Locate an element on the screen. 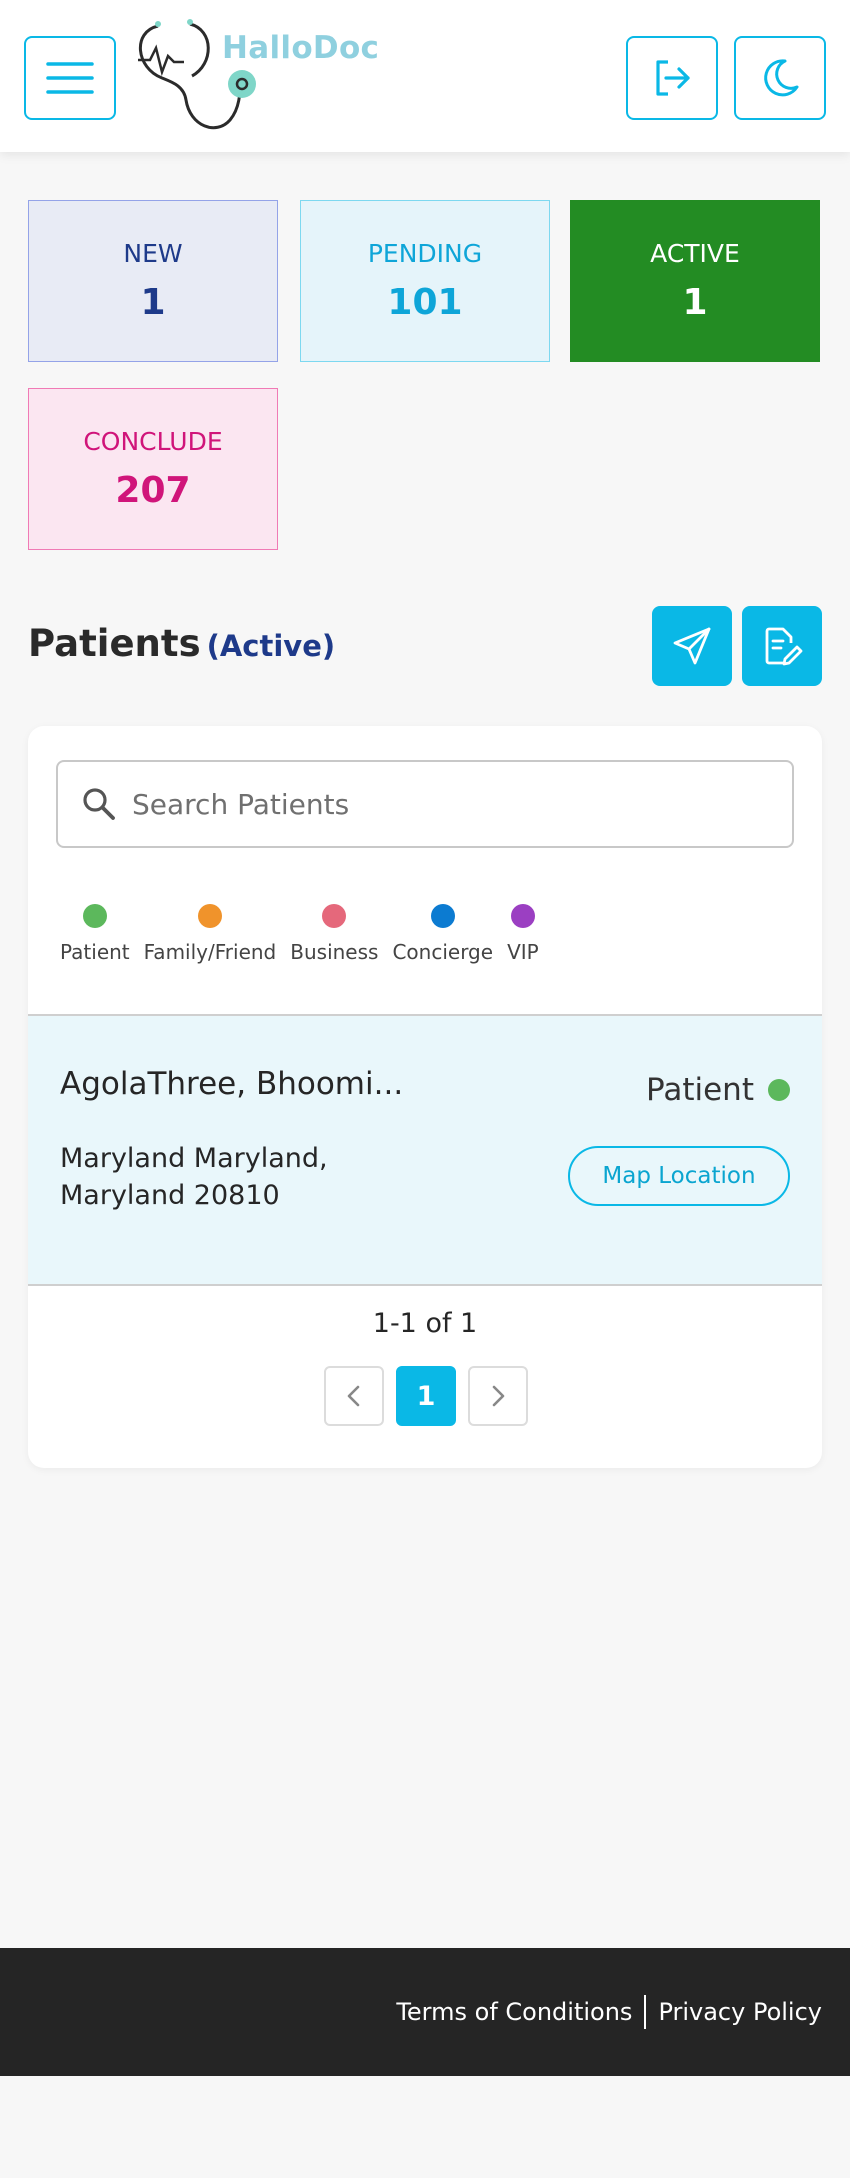 Image resolution: width=850 pixels, height=2178 pixels. privacy-link: Privacy Policy is located at coordinates (740, 2012).